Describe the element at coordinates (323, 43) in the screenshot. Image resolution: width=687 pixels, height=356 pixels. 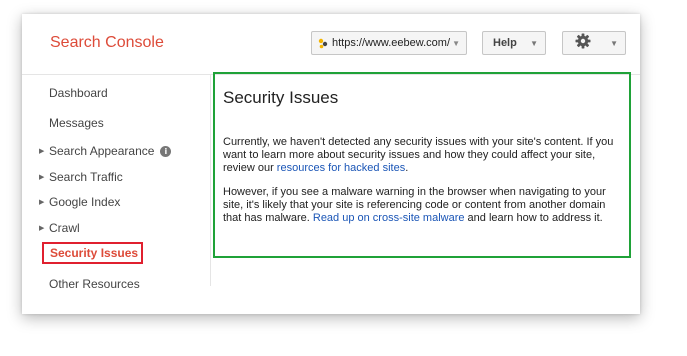
I see `site-favicon-icon` at that location.